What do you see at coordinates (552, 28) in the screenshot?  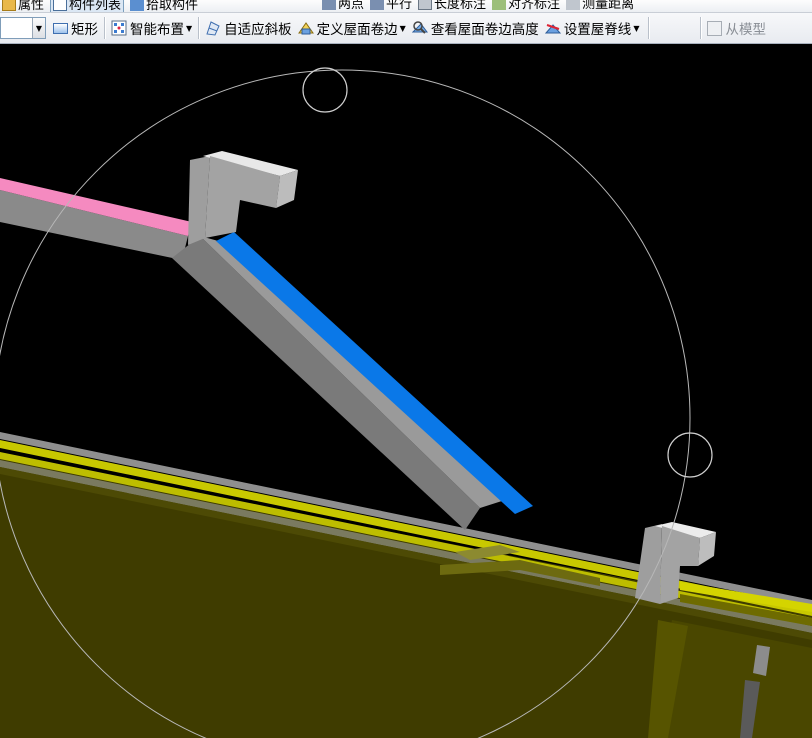 I see `set-ridge-line-icon` at bounding box center [552, 28].